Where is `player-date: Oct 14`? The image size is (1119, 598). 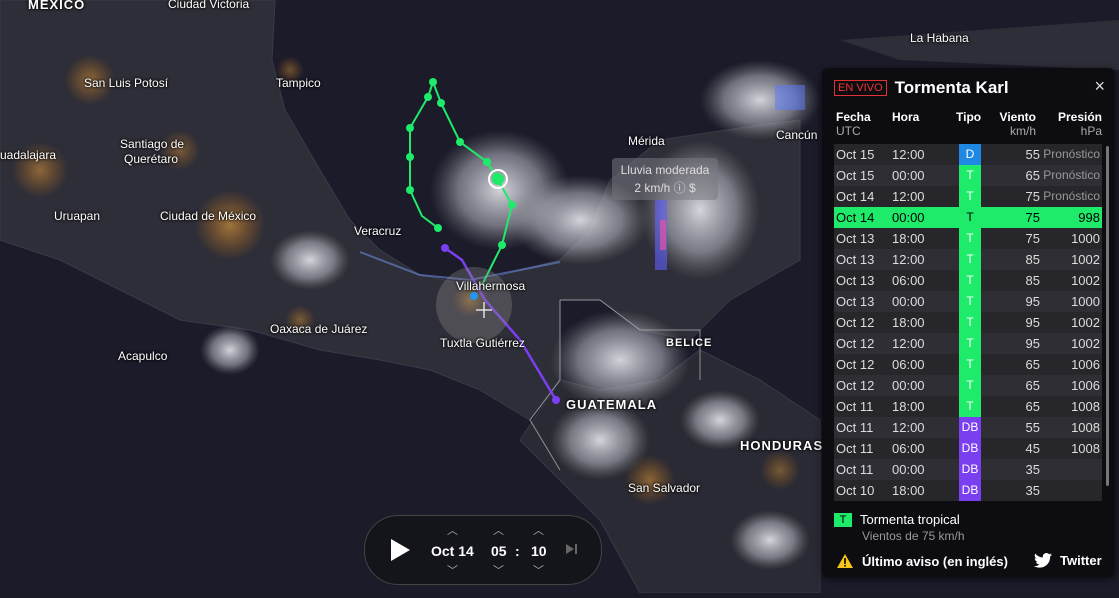 player-date: Oct 14 is located at coordinates (452, 551).